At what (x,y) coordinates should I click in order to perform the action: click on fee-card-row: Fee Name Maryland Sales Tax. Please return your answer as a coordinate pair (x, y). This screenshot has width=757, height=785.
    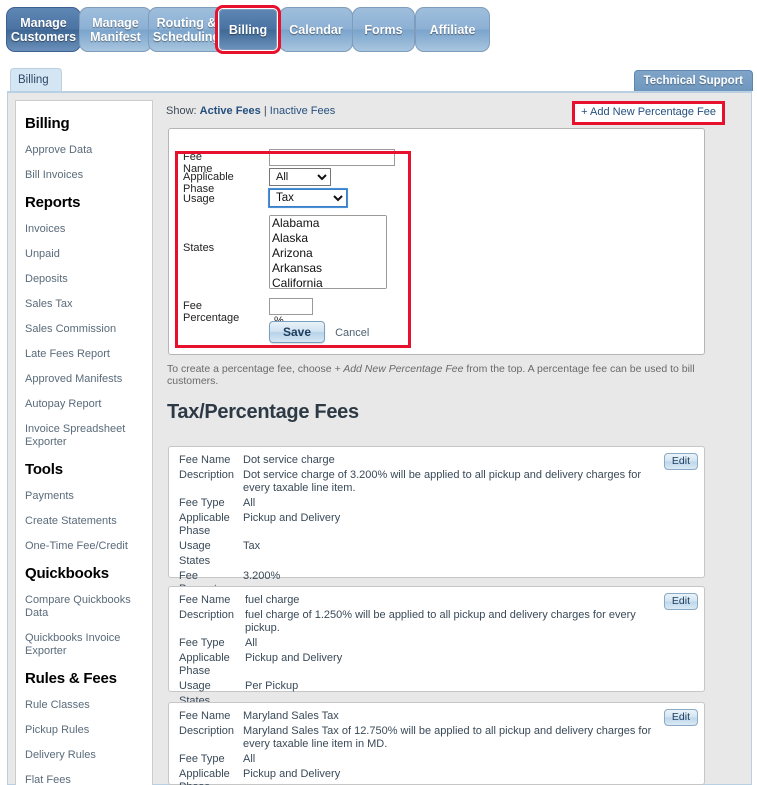
    Looking at the image, I should click on (436, 716).